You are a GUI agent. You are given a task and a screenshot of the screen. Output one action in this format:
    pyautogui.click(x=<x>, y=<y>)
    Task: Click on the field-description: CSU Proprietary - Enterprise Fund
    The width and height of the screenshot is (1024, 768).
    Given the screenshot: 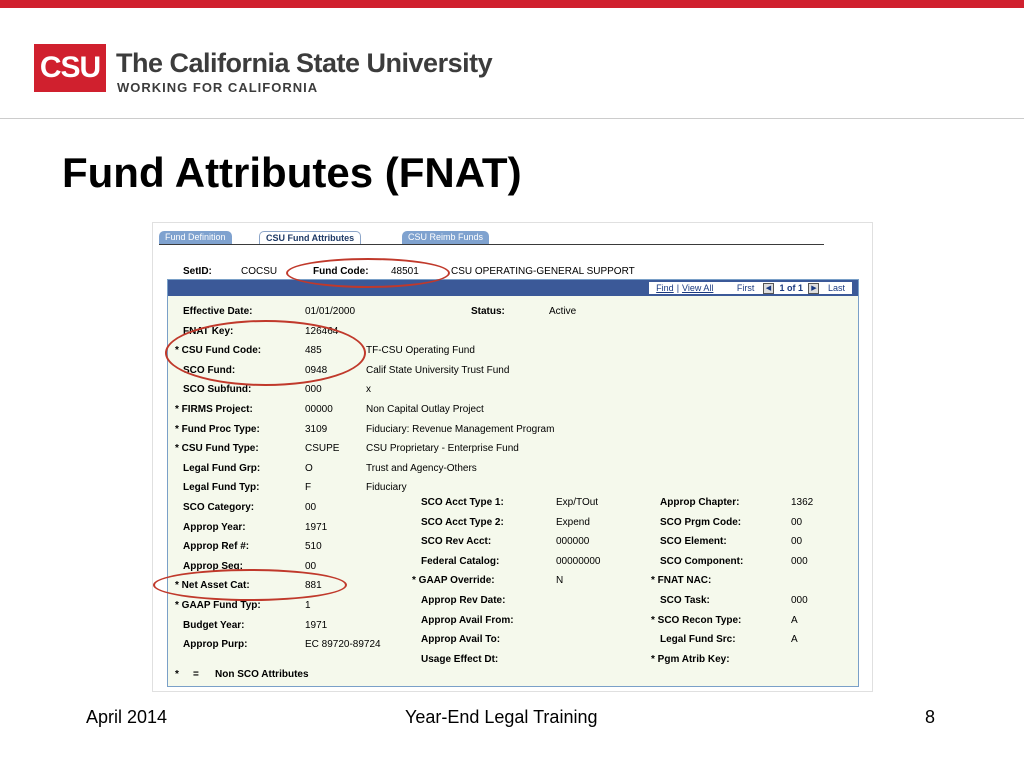 What is the action you would take?
    pyautogui.click(x=442, y=449)
    